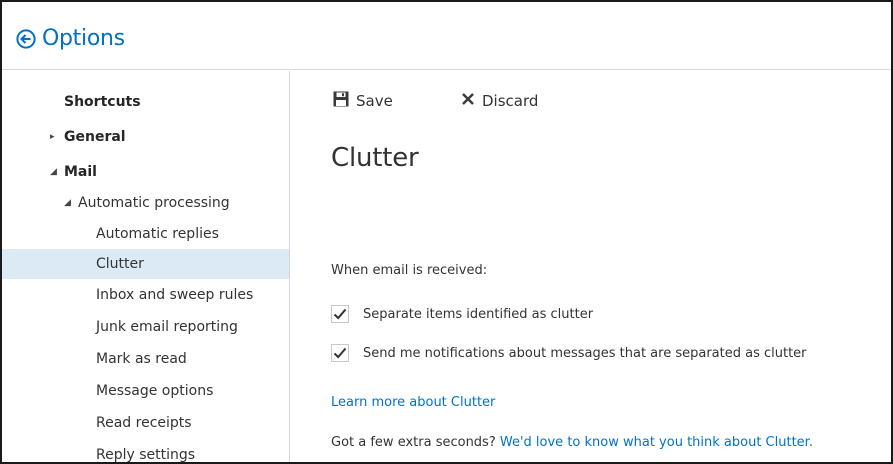 The width and height of the screenshot is (893, 464). I want to click on sidebar-item-clutter: Clutter, so click(145, 264).